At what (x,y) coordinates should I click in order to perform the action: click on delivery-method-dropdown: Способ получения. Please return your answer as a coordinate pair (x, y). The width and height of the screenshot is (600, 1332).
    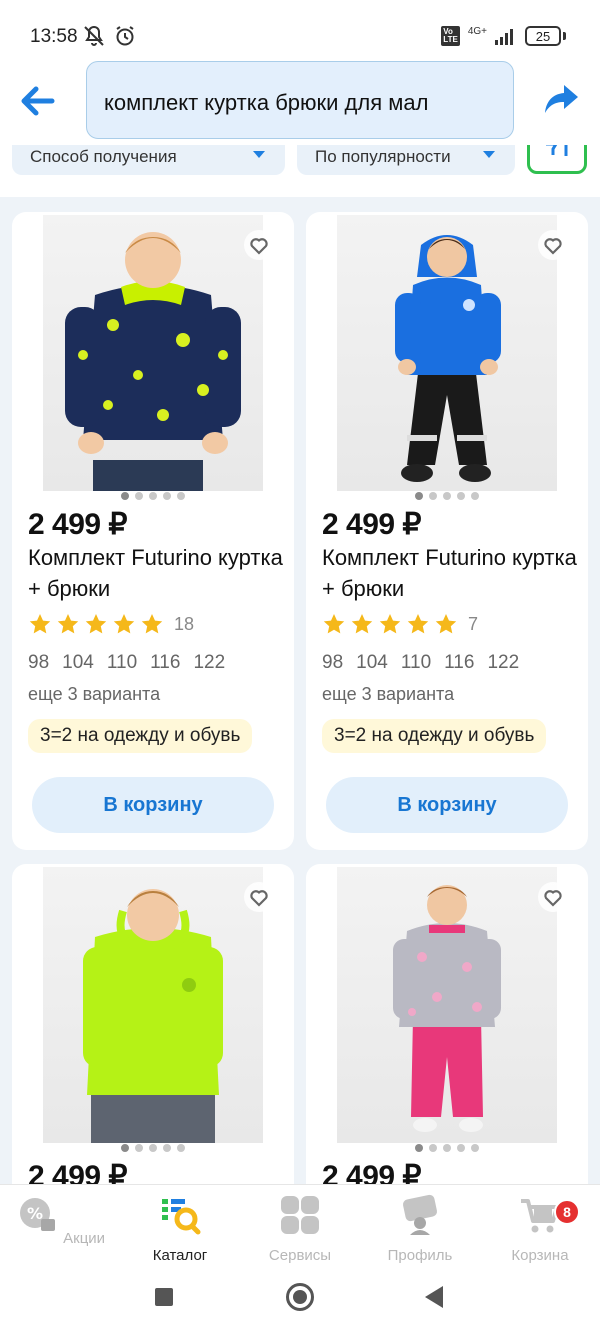
    Looking at the image, I should click on (148, 160).